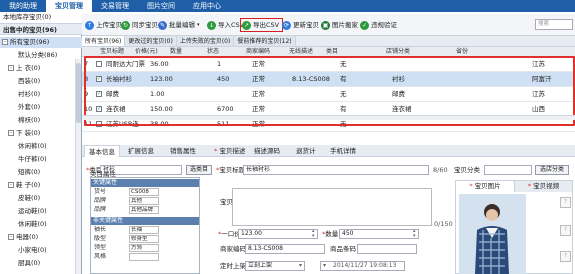  Describe the element at coordinates (23, 6) in the screenshot. I see `nav-tab-0: 我的助理` at that location.